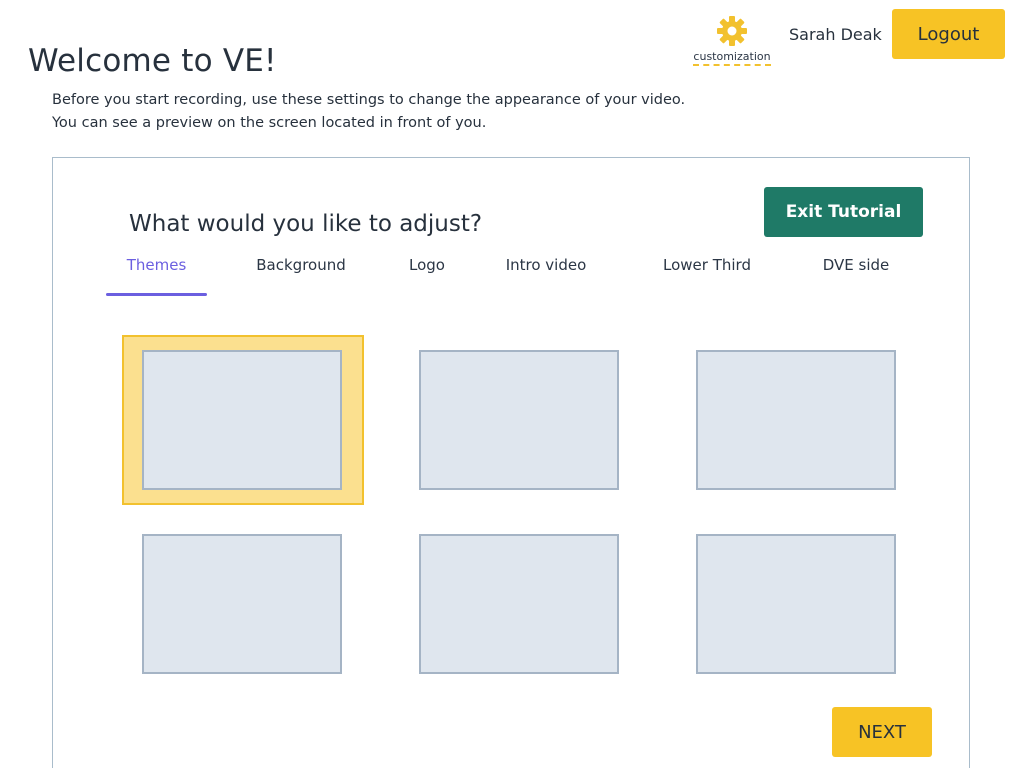 The width and height of the screenshot is (1024, 768). I want to click on panel-heading: What would you like to adjust?, so click(306, 224).